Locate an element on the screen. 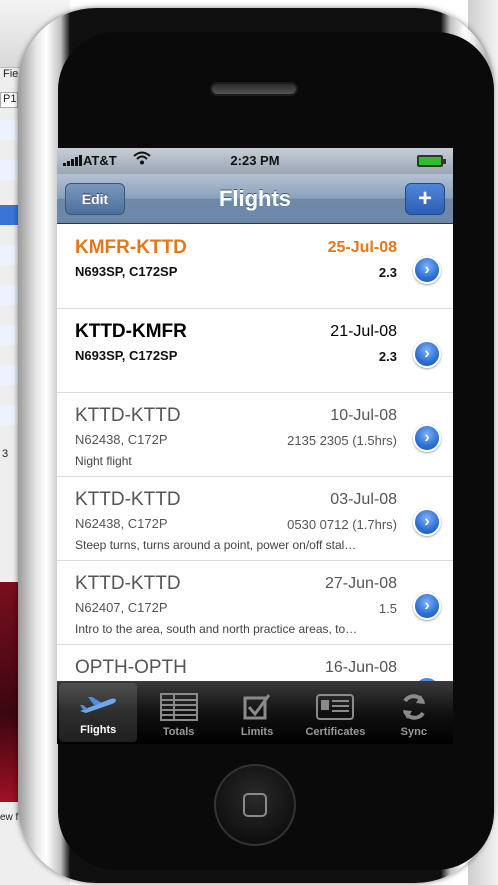 The image size is (498, 885). flight-duration: 1.5 is located at coordinates (387, 608).